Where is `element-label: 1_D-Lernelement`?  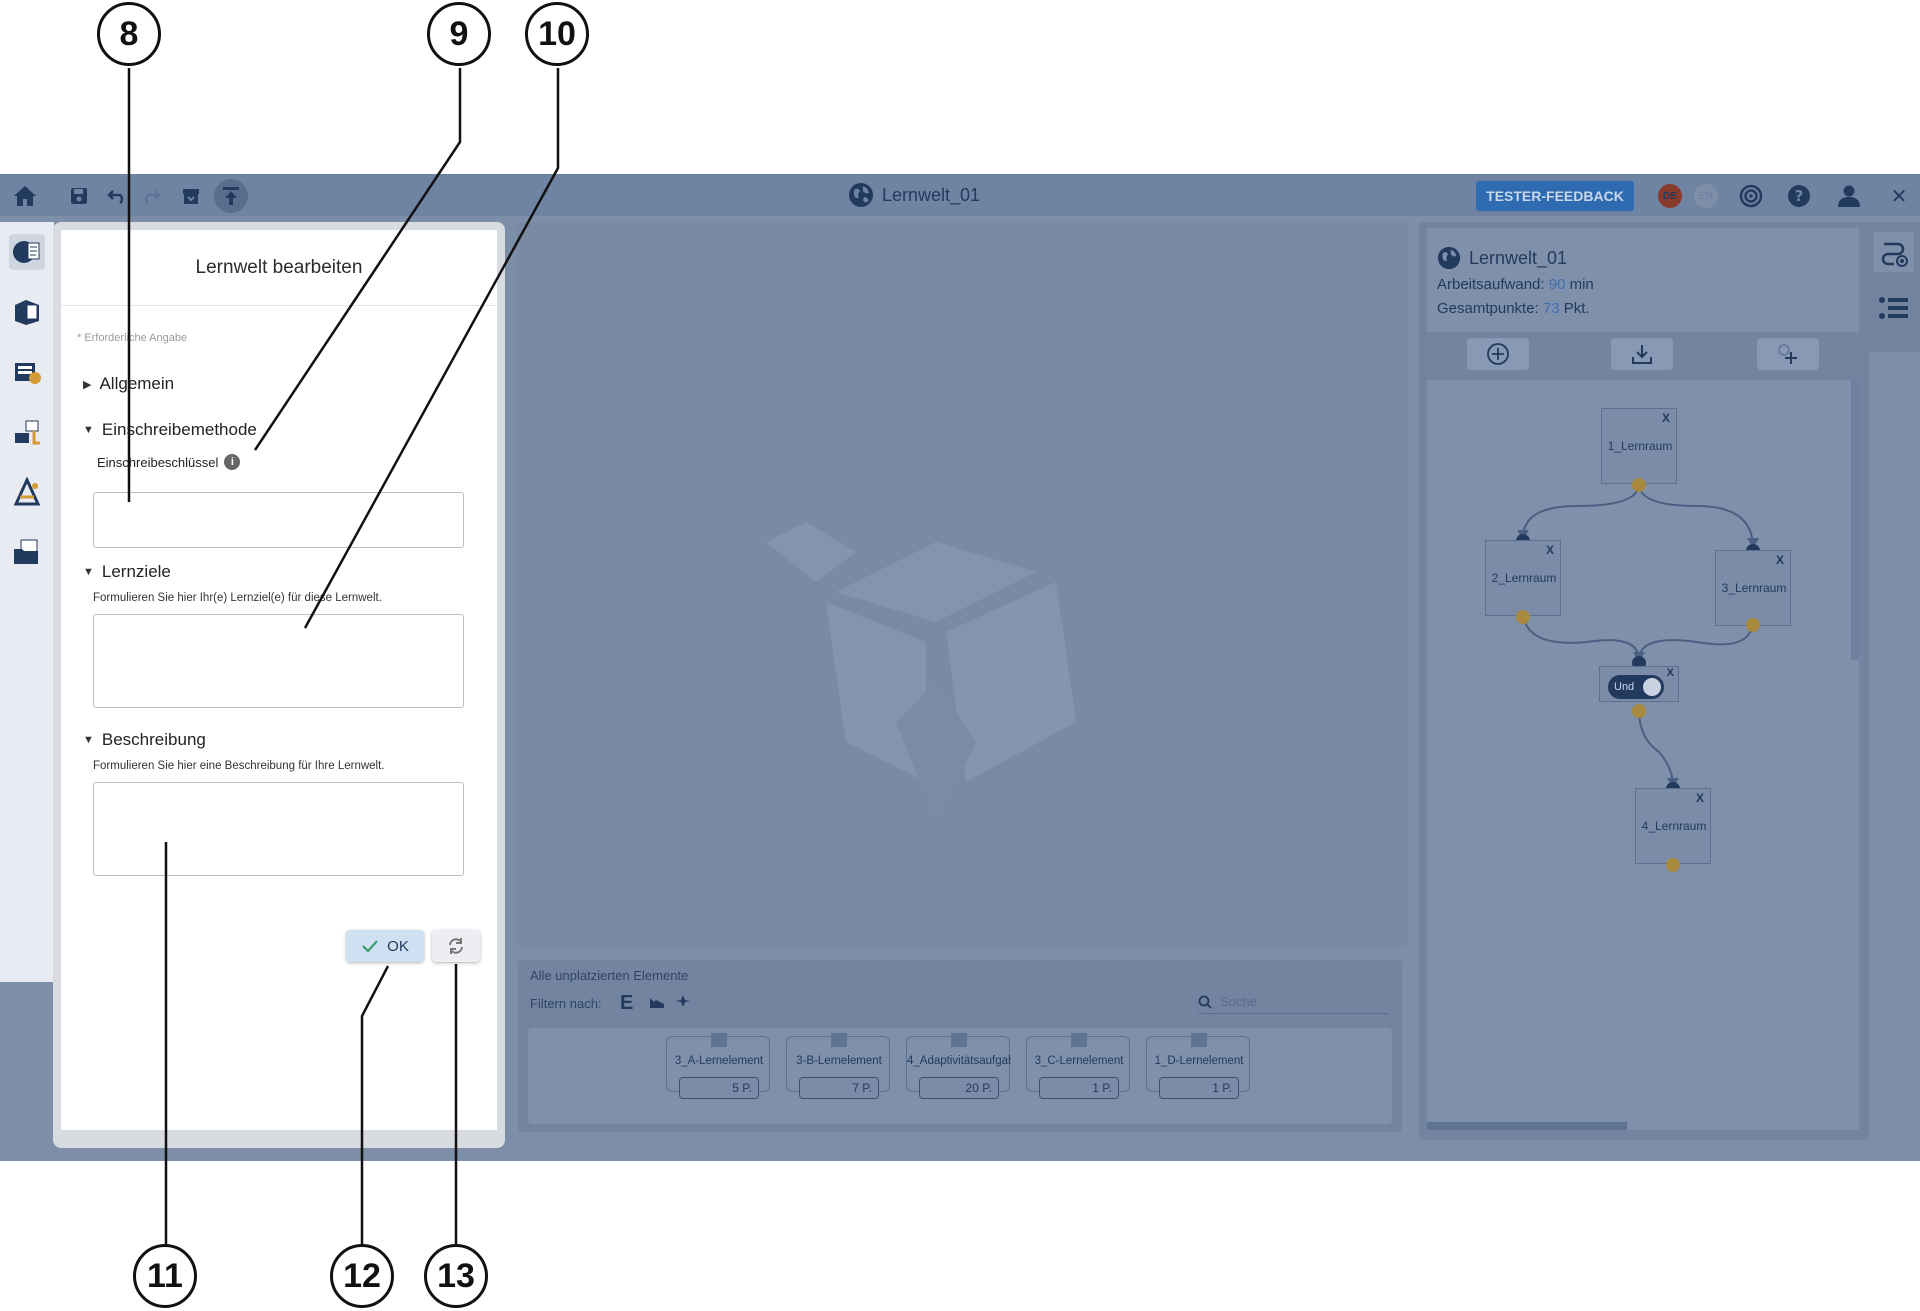
element-label: 1_D-Lernelement is located at coordinates (1199, 1061).